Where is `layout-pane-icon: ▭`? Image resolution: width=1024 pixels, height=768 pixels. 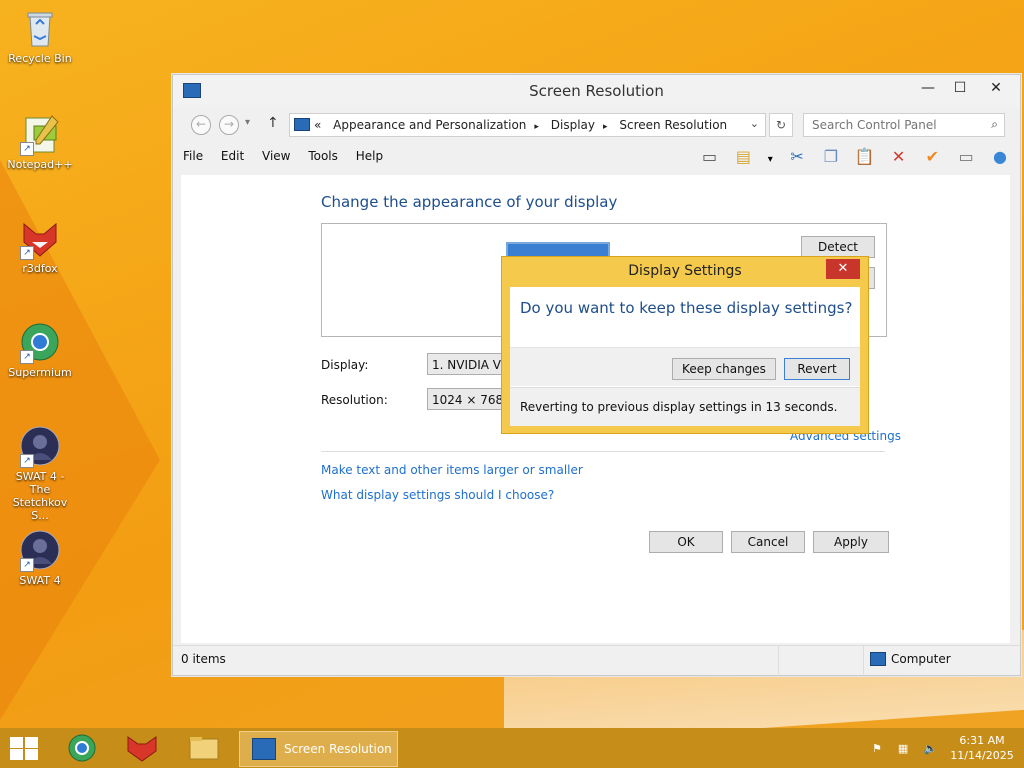
layout-pane-icon: ▭ is located at coordinates (710, 157).